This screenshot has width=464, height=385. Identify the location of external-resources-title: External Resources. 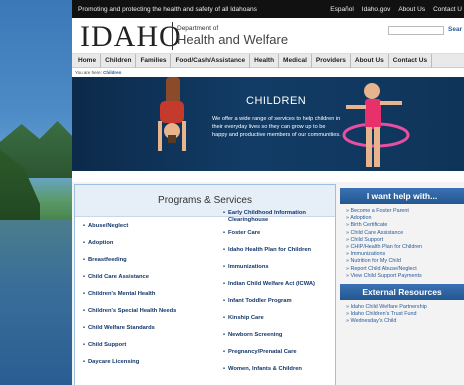
(402, 292).